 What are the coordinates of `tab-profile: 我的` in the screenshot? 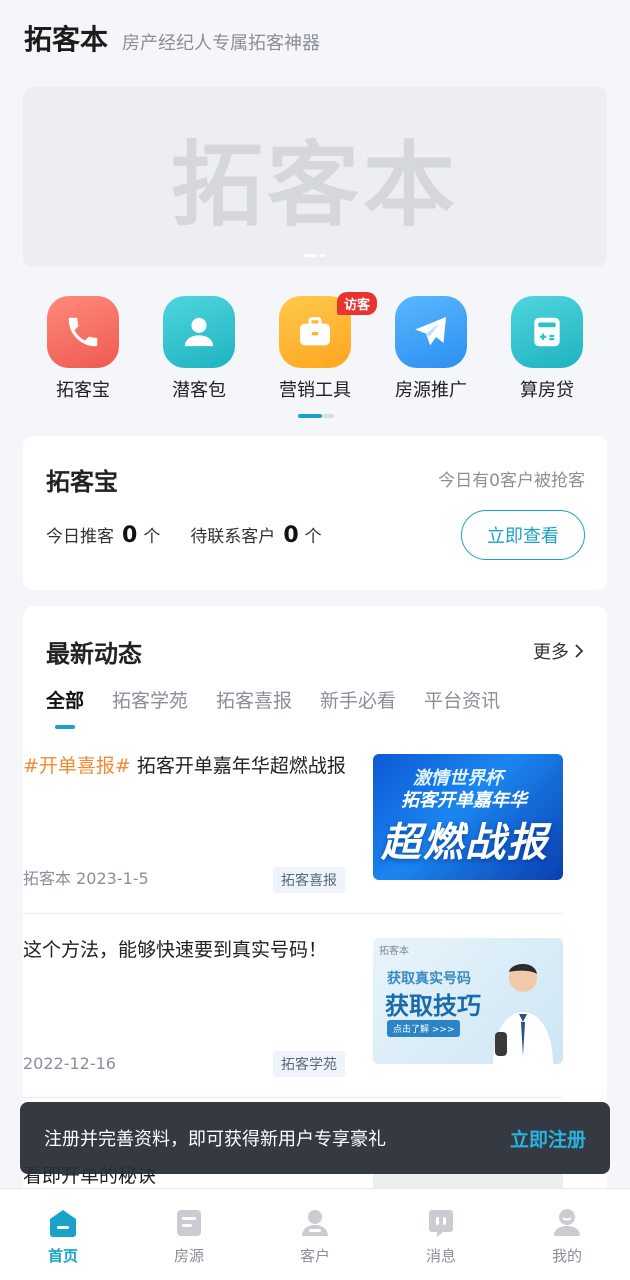 It's located at (567, 1234).